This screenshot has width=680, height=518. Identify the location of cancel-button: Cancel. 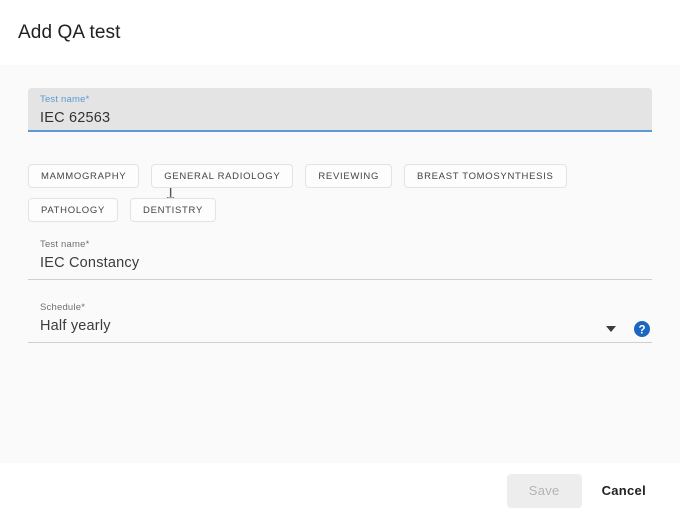
(624, 491).